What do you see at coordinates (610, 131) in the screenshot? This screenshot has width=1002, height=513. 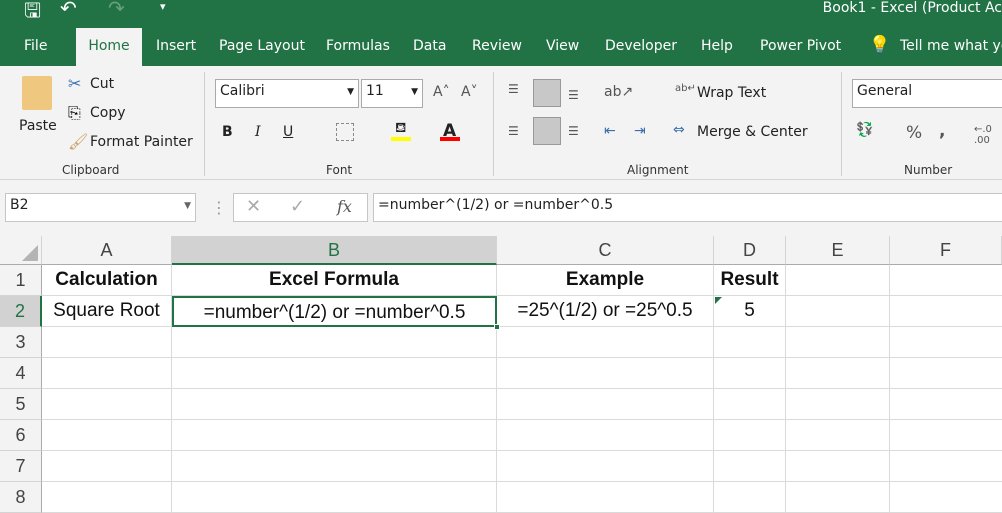 I see `decrease-indent-icon: ⇤` at bounding box center [610, 131].